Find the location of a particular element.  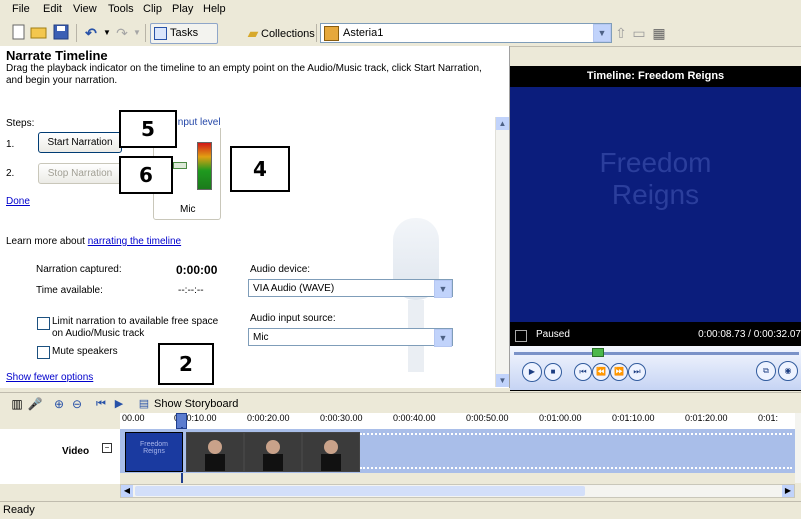

show-storyboard-button: Show Storyboard is located at coordinates (196, 404).